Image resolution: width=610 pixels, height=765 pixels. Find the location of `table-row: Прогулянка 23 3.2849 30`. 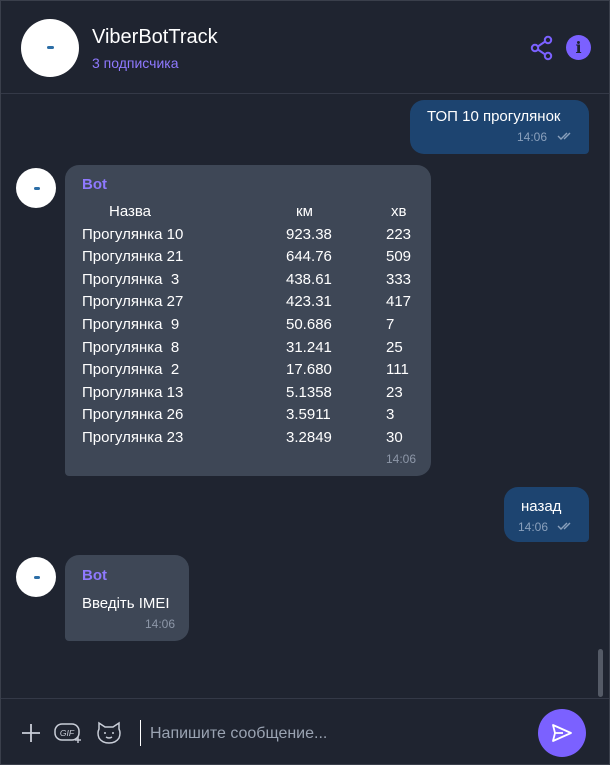

table-row: Прогулянка 23 3.2849 30 is located at coordinates (252, 440).